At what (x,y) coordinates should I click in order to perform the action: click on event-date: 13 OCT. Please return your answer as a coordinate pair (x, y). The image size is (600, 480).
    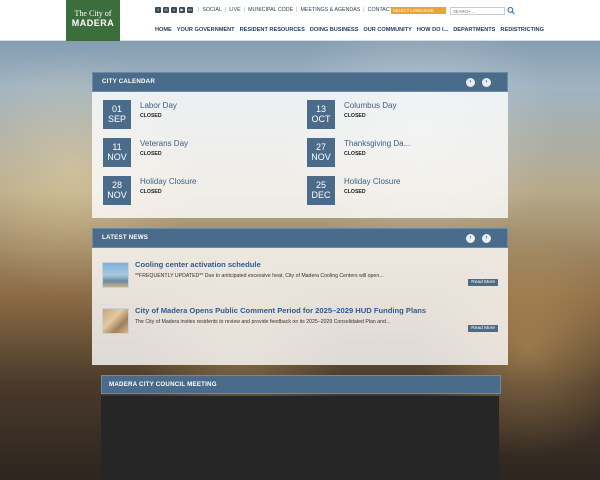
    Looking at the image, I should click on (321, 114).